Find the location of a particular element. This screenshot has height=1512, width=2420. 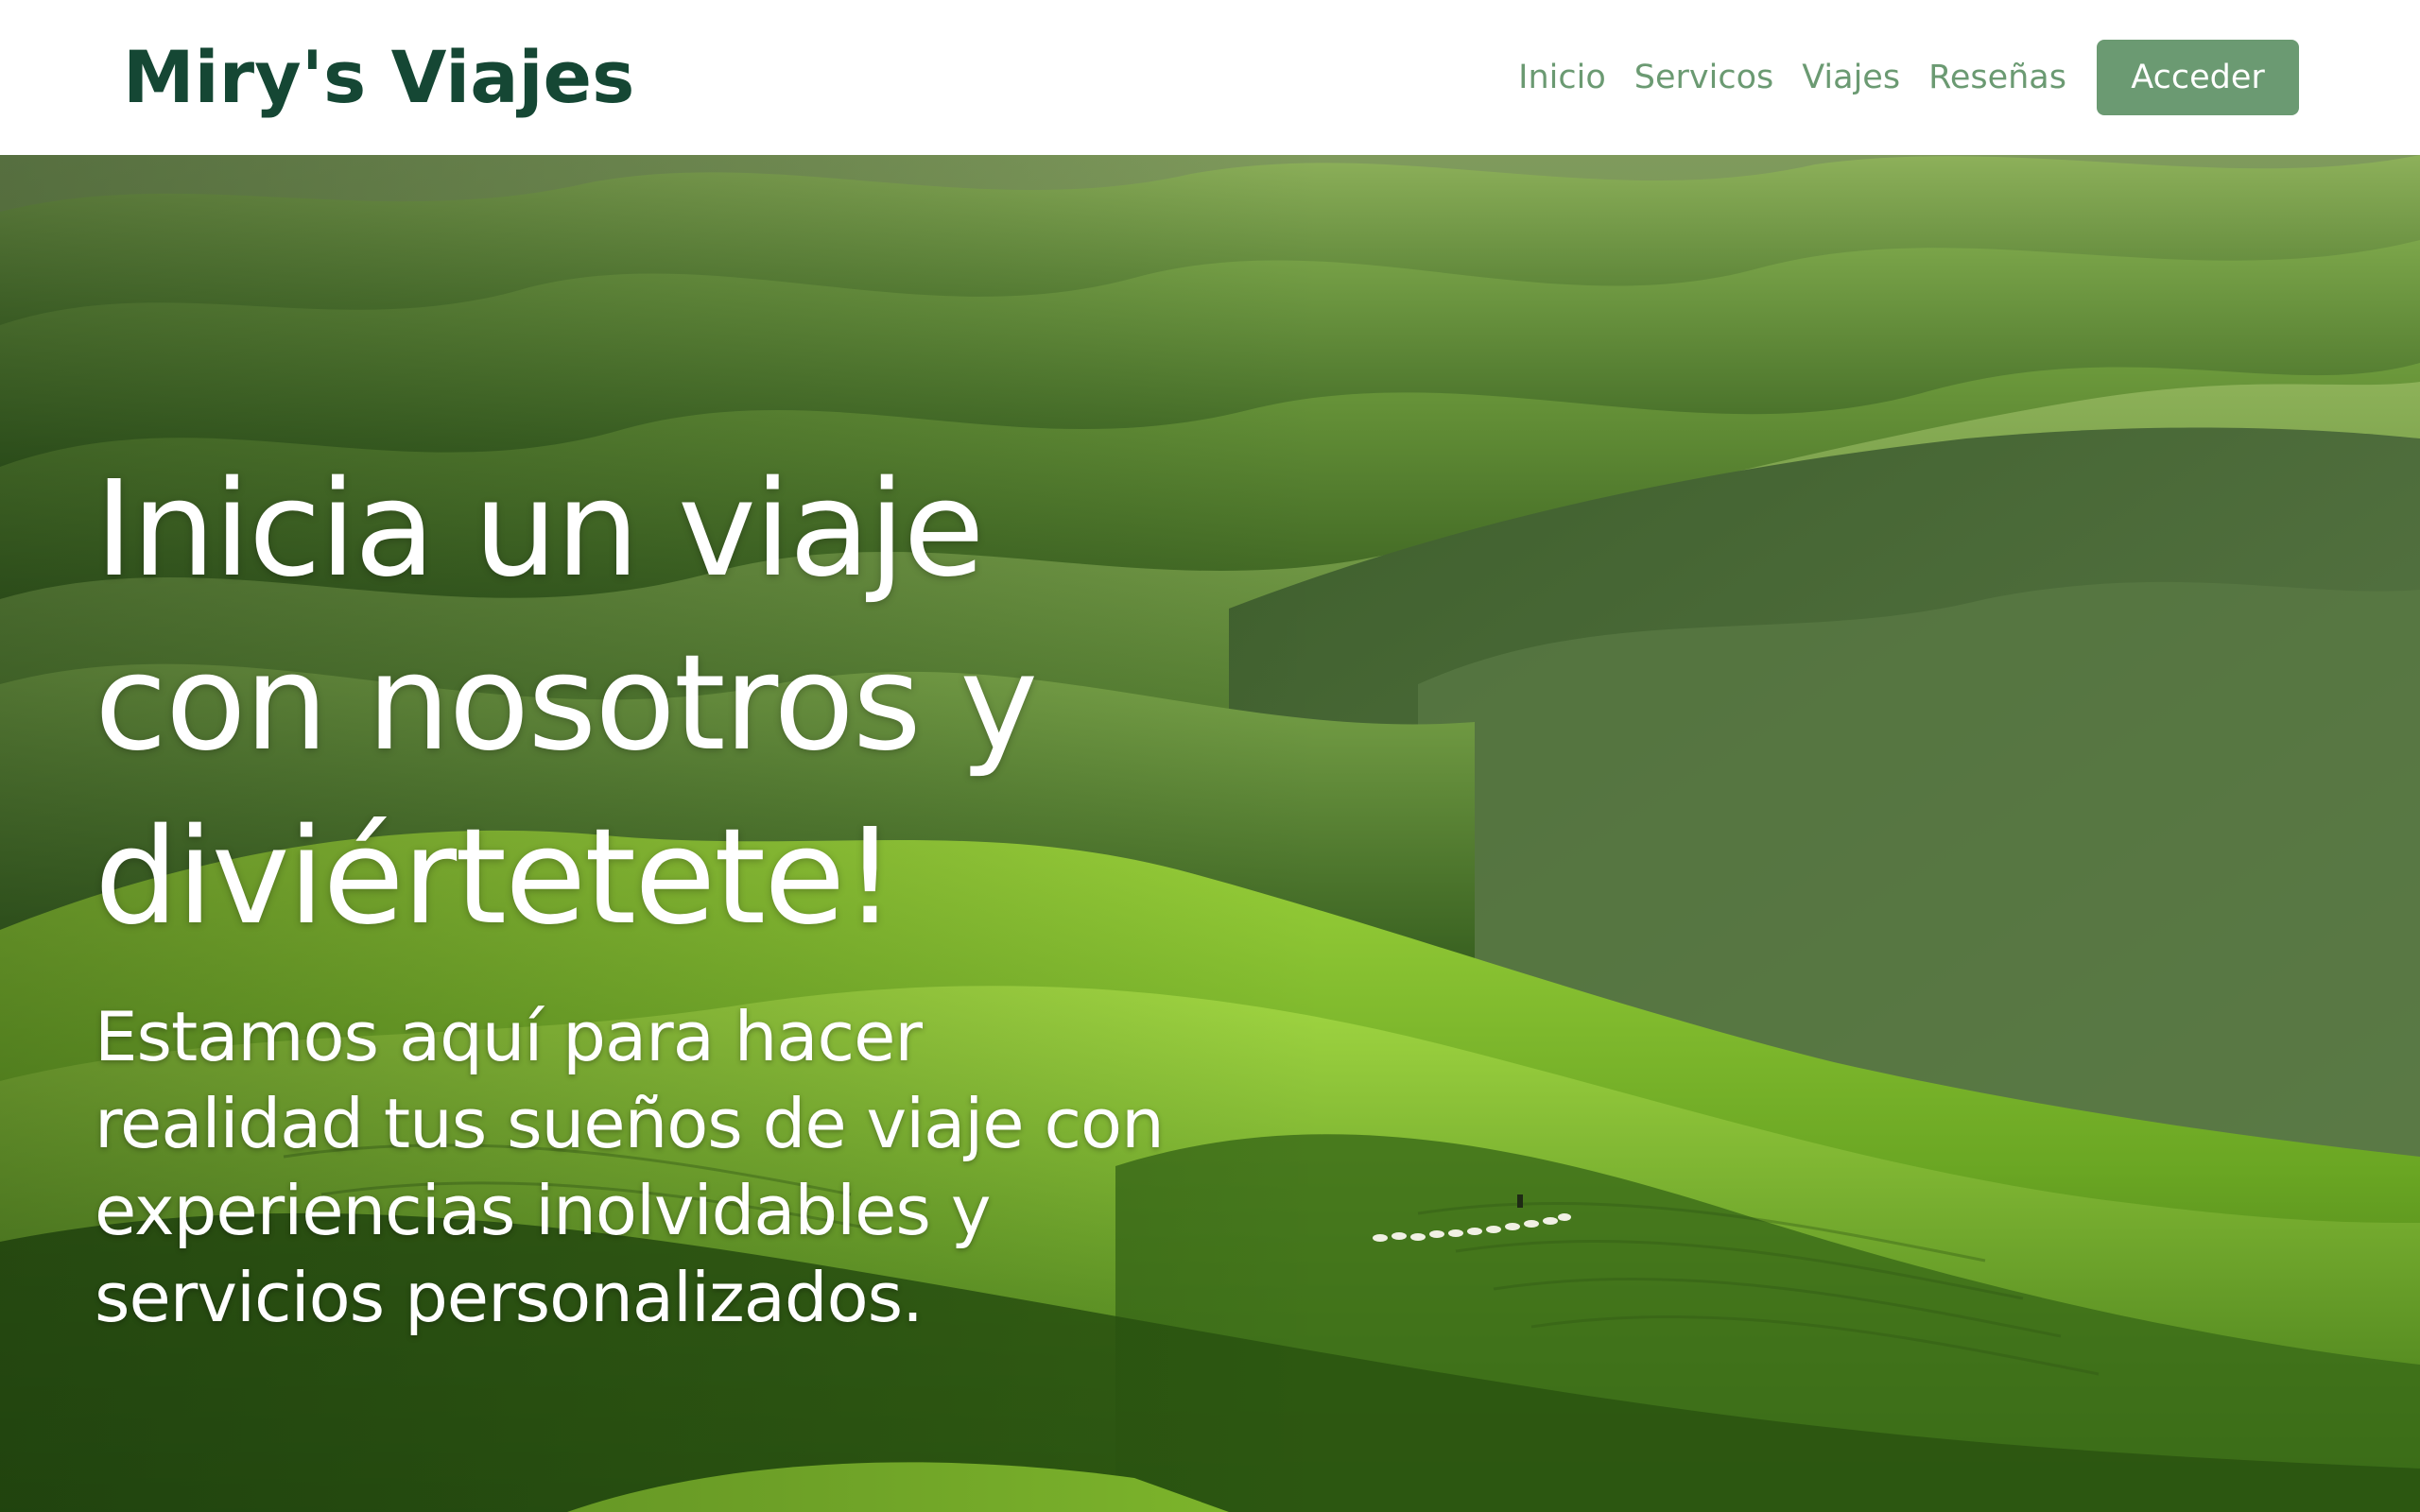

nav-link-inicio: Inicio is located at coordinates (1562, 77).